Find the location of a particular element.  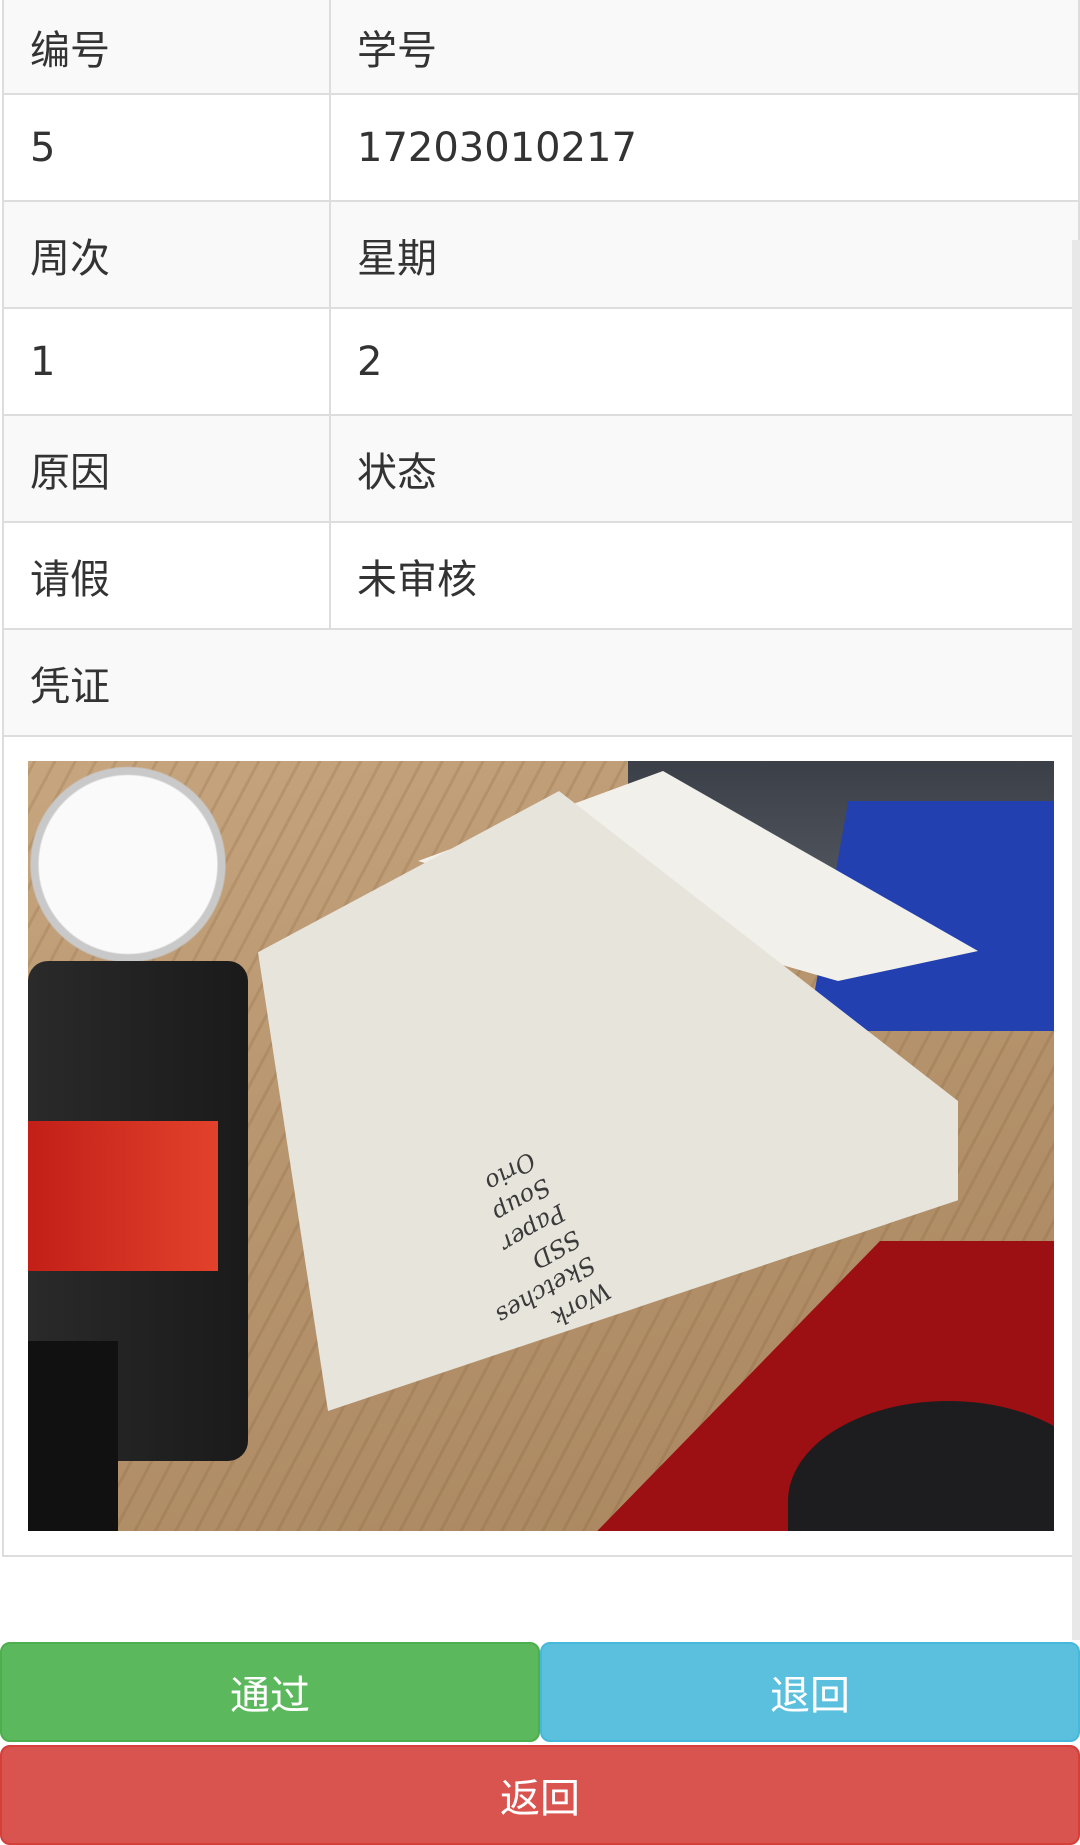

table-row: 请假 未审核 is located at coordinates (541, 575).